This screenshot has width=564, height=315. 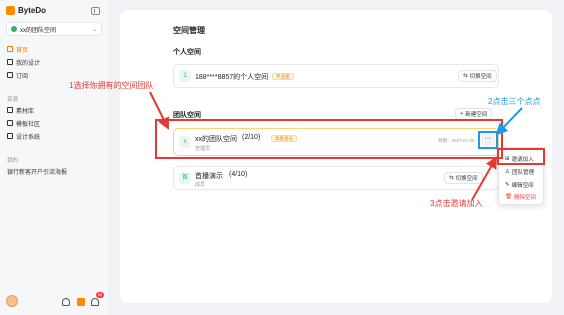 I want to click on team-space-name: 首播演示, so click(x=209, y=176).